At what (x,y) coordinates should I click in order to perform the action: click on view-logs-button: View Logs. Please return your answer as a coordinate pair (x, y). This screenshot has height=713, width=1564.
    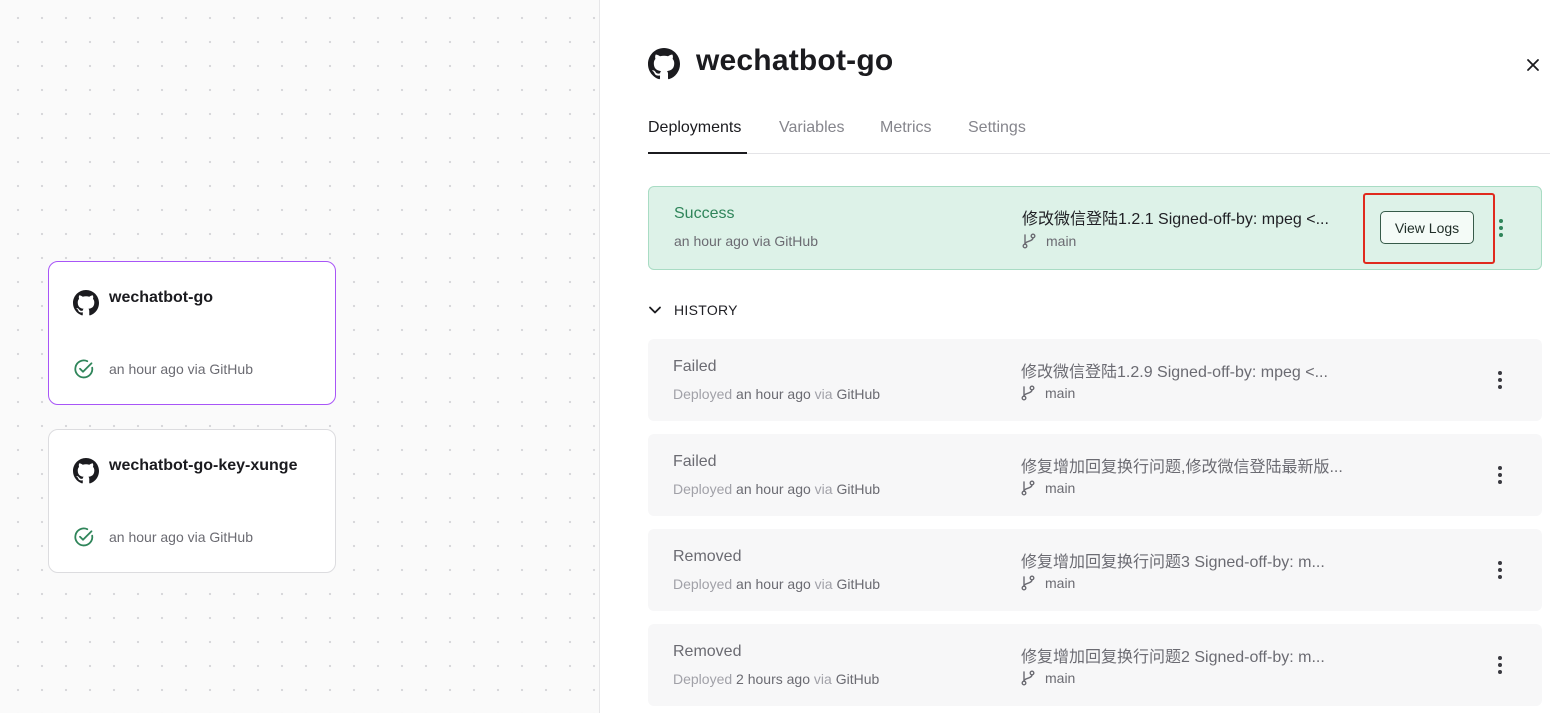
    Looking at the image, I should click on (1427, 227).